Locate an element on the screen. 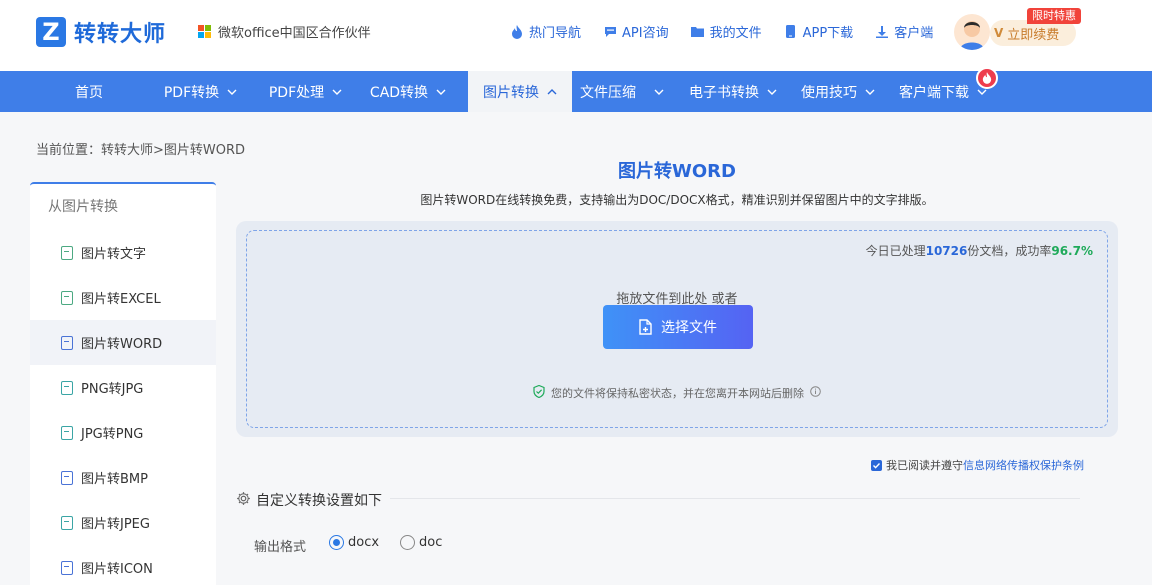 The image size is (1152, 585). sidebar-item-label: 图片转WORD is located at coordinates (122, 344).